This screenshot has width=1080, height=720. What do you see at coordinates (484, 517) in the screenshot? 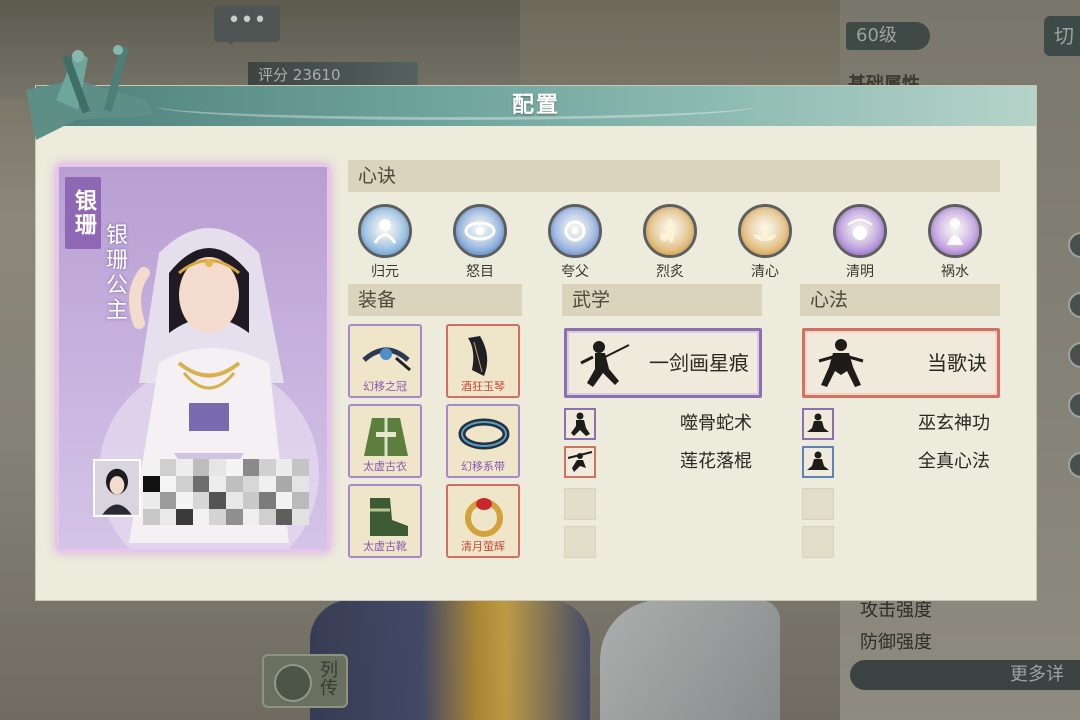
I see `ring-icon` at bounding box center [484, 517].